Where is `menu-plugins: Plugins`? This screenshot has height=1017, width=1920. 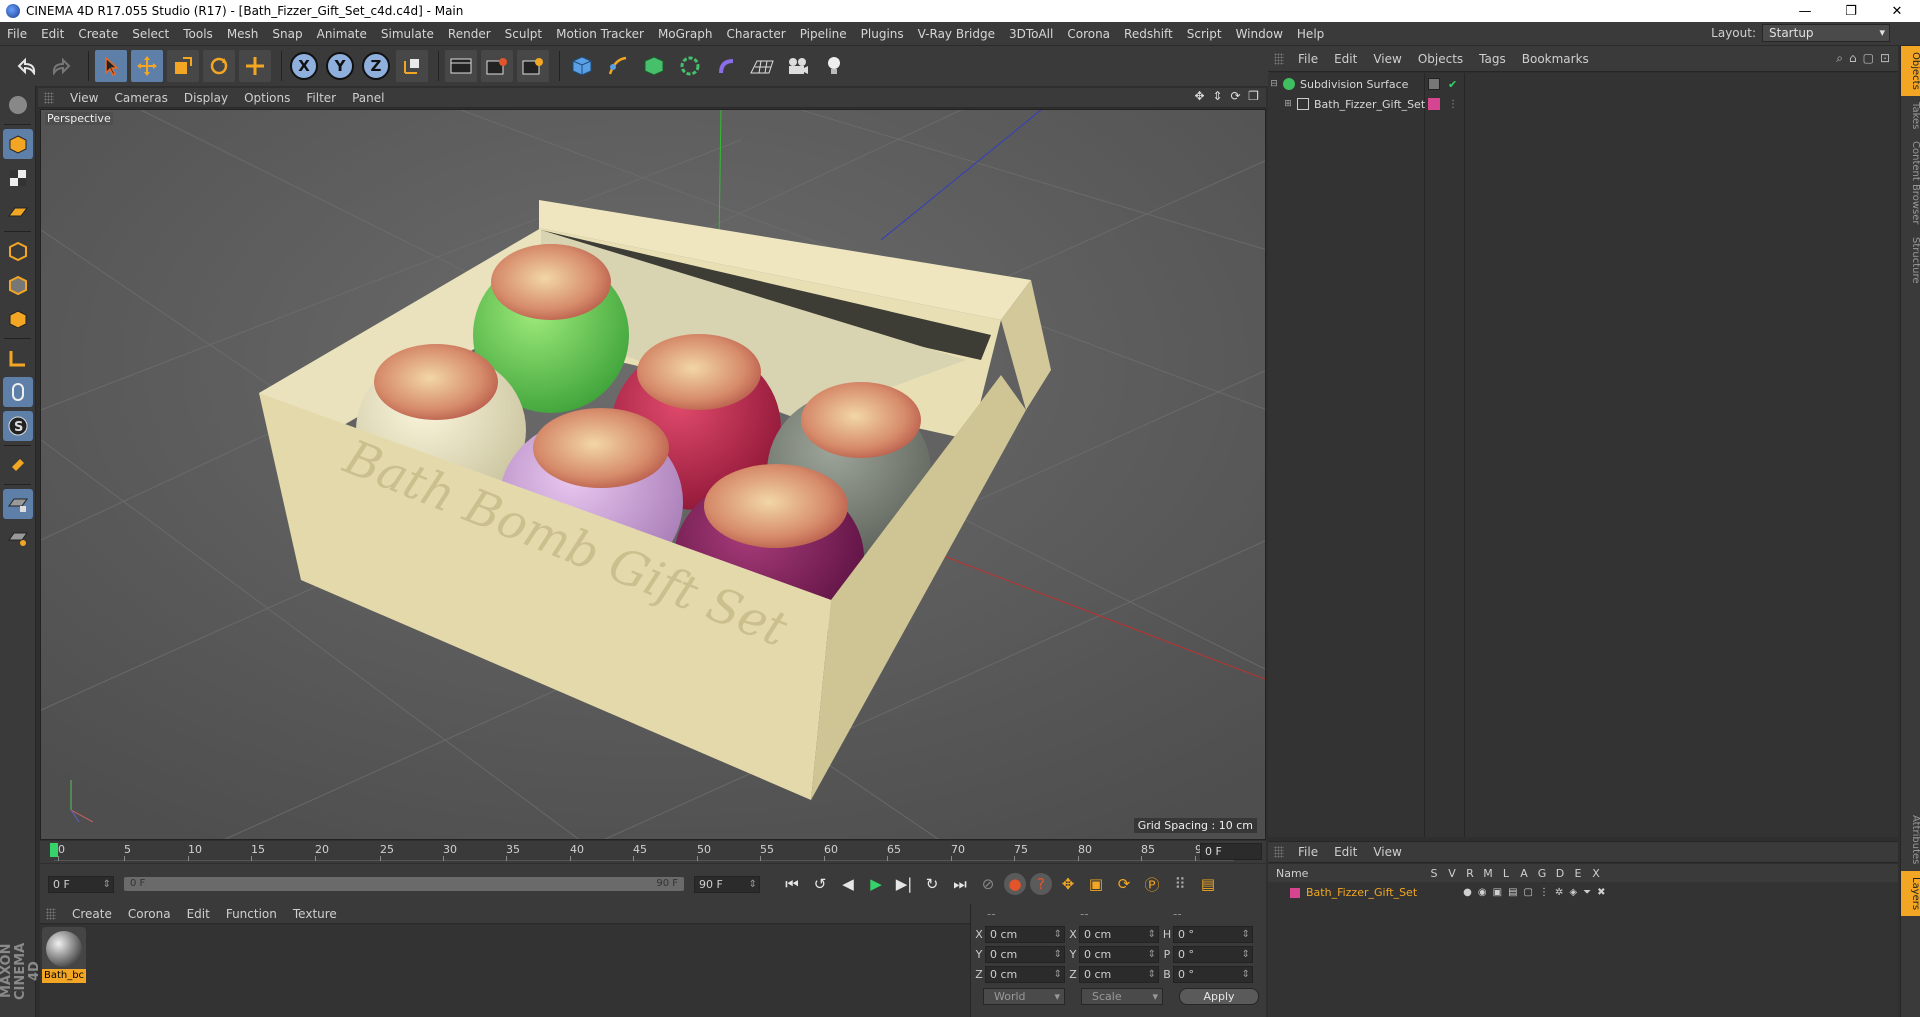
menu-plugins: Plugins is located at coordinates (882, 34).